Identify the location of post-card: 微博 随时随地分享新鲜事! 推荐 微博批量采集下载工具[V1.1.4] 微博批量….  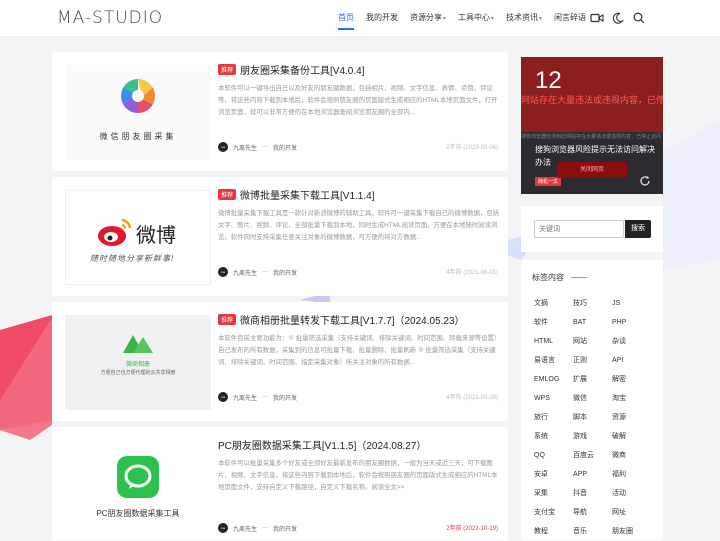
(280, 236).